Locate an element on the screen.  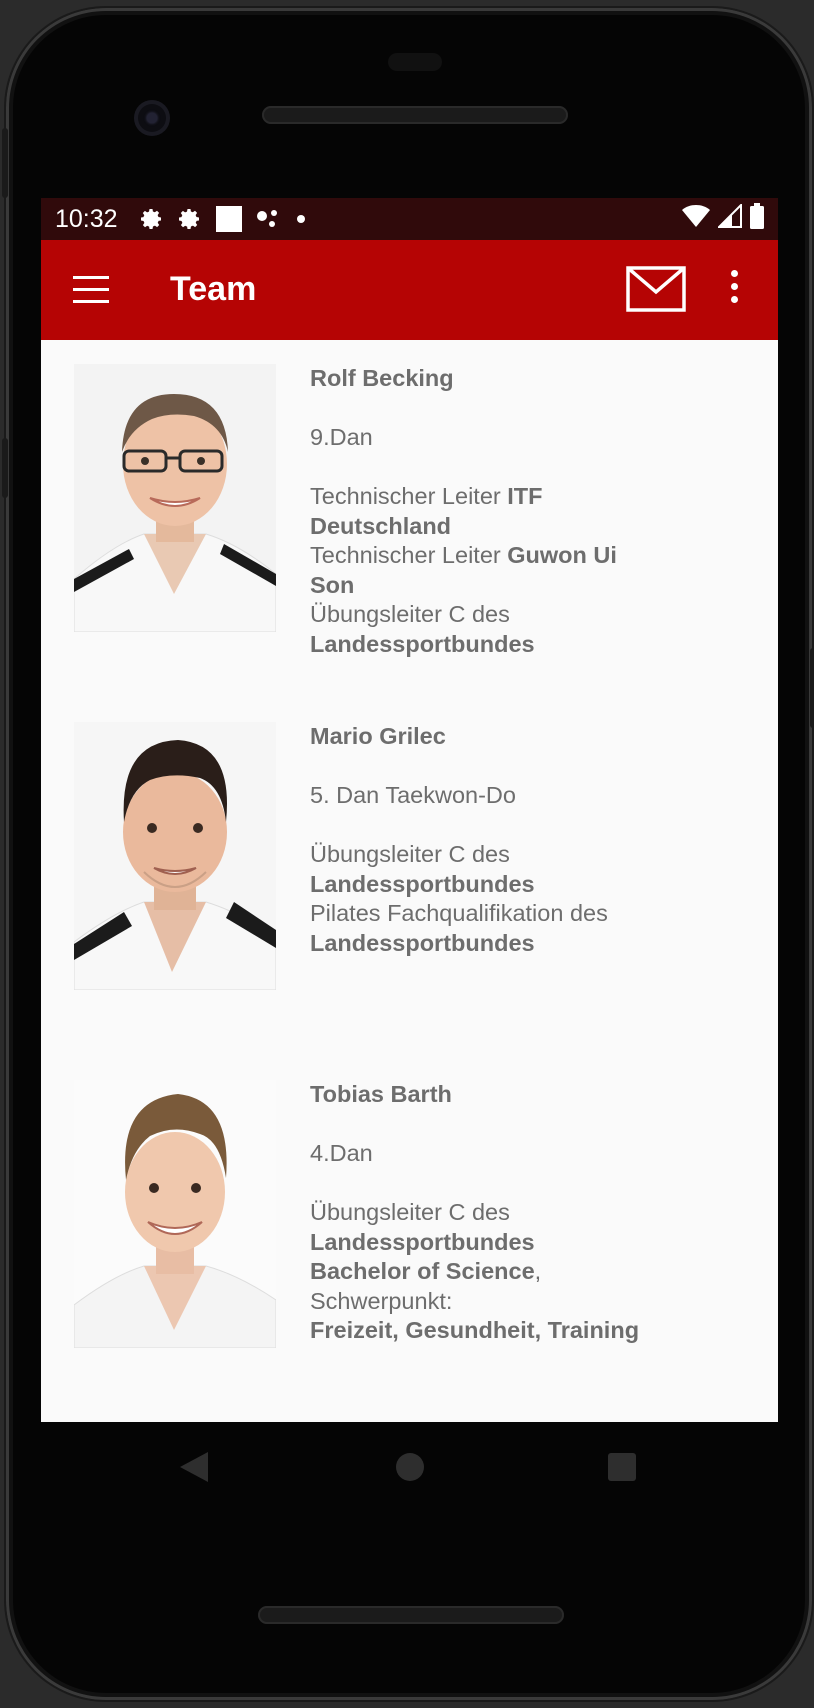
member-detail: Schwerpunkt: is located at coordinates (381, 1300).